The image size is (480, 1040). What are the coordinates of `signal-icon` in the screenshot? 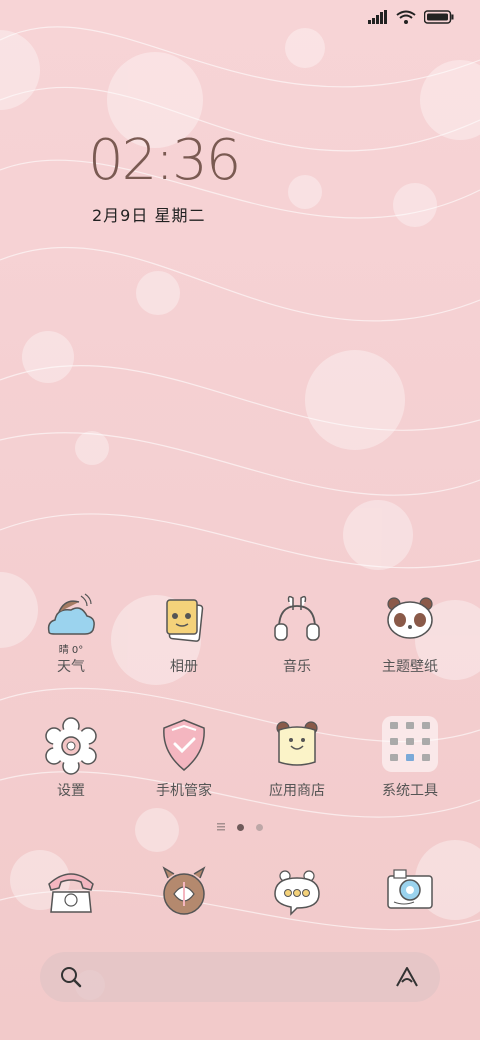 It's located at (377, 17).